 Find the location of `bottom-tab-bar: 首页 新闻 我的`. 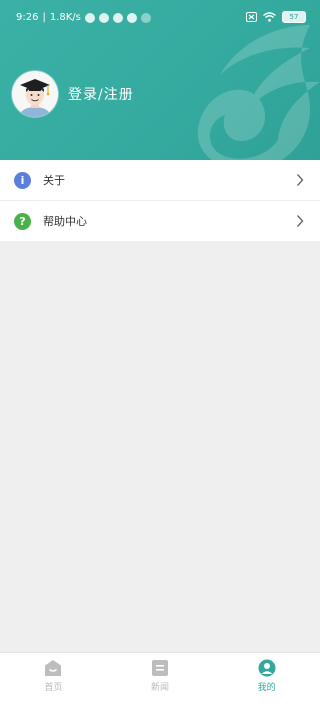

bottom-tab-bar: 首页 新闻 我的 is located at coordinates (160, 681).